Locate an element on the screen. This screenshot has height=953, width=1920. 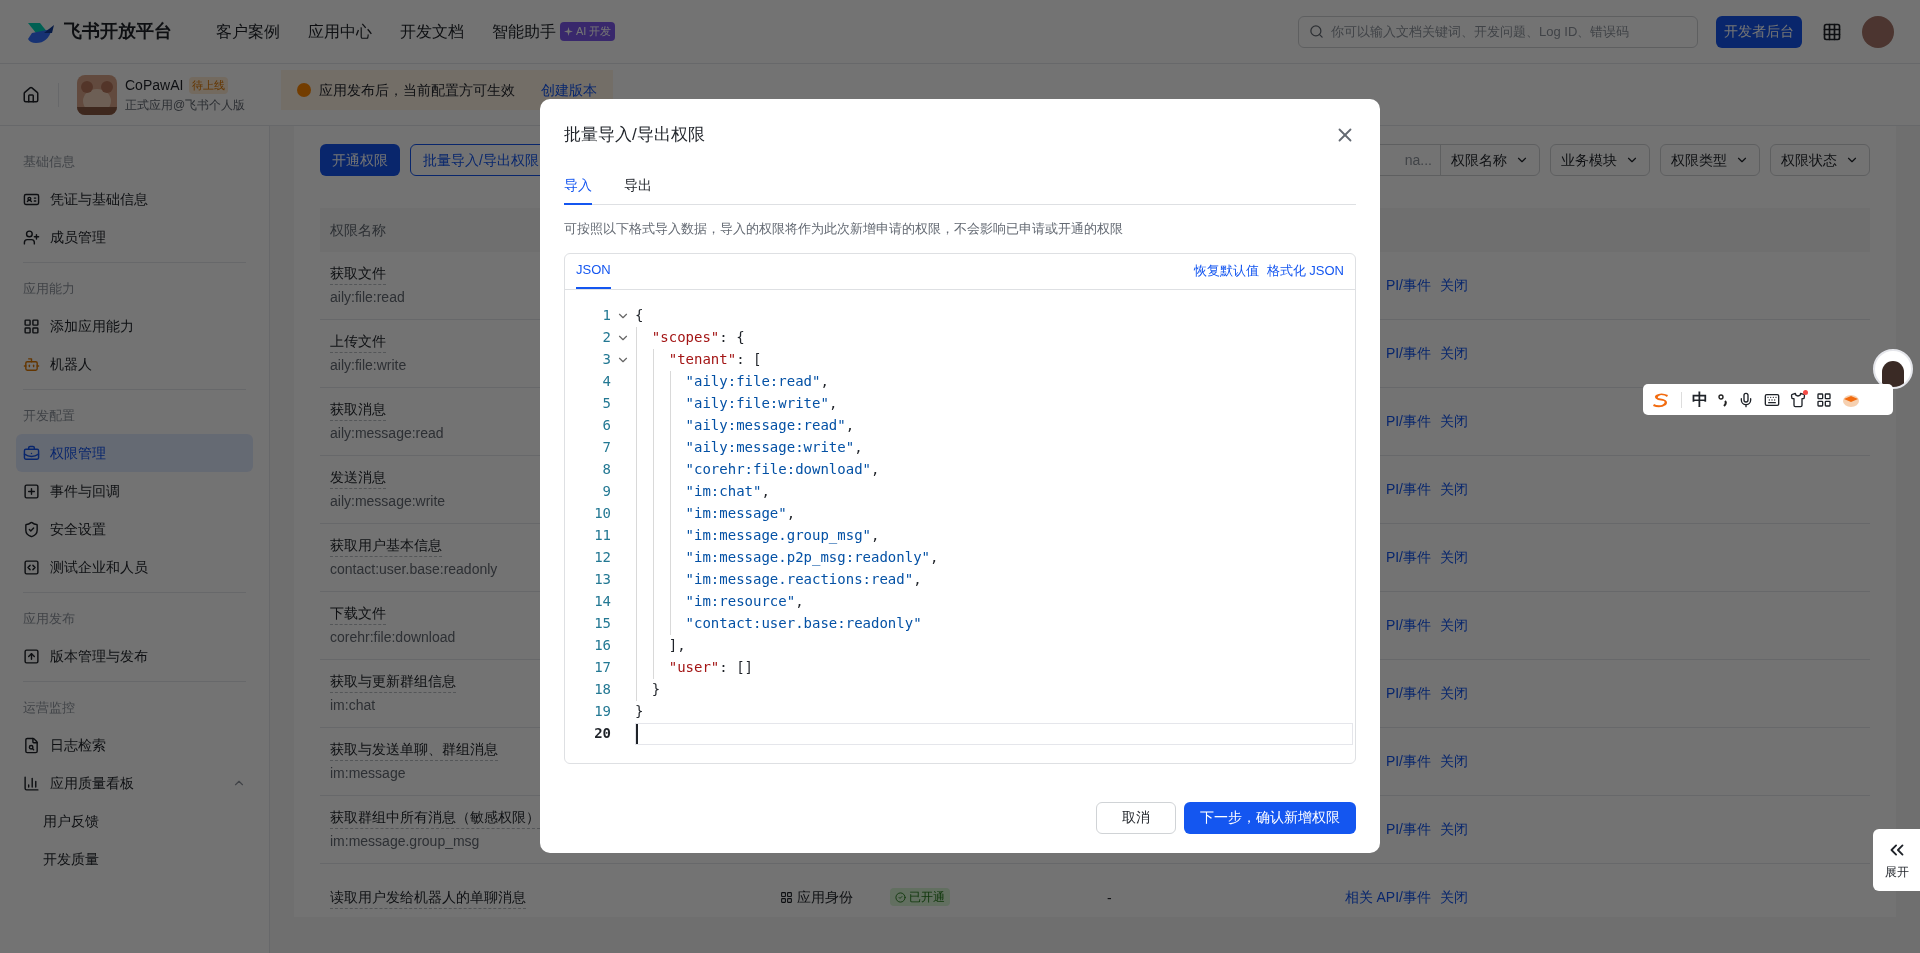
nav-link: 智能助手 is located at coordinates (524, 31).